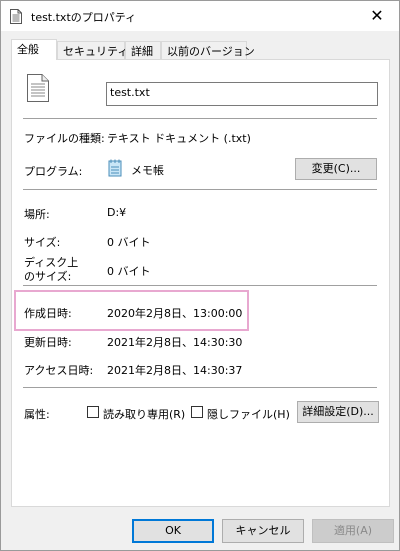 The height and width of the screenshot is (551, 400). Describe the element at coordinates (129, 242) in the screenshot. I see `size-value: 0 バイト` at that location.